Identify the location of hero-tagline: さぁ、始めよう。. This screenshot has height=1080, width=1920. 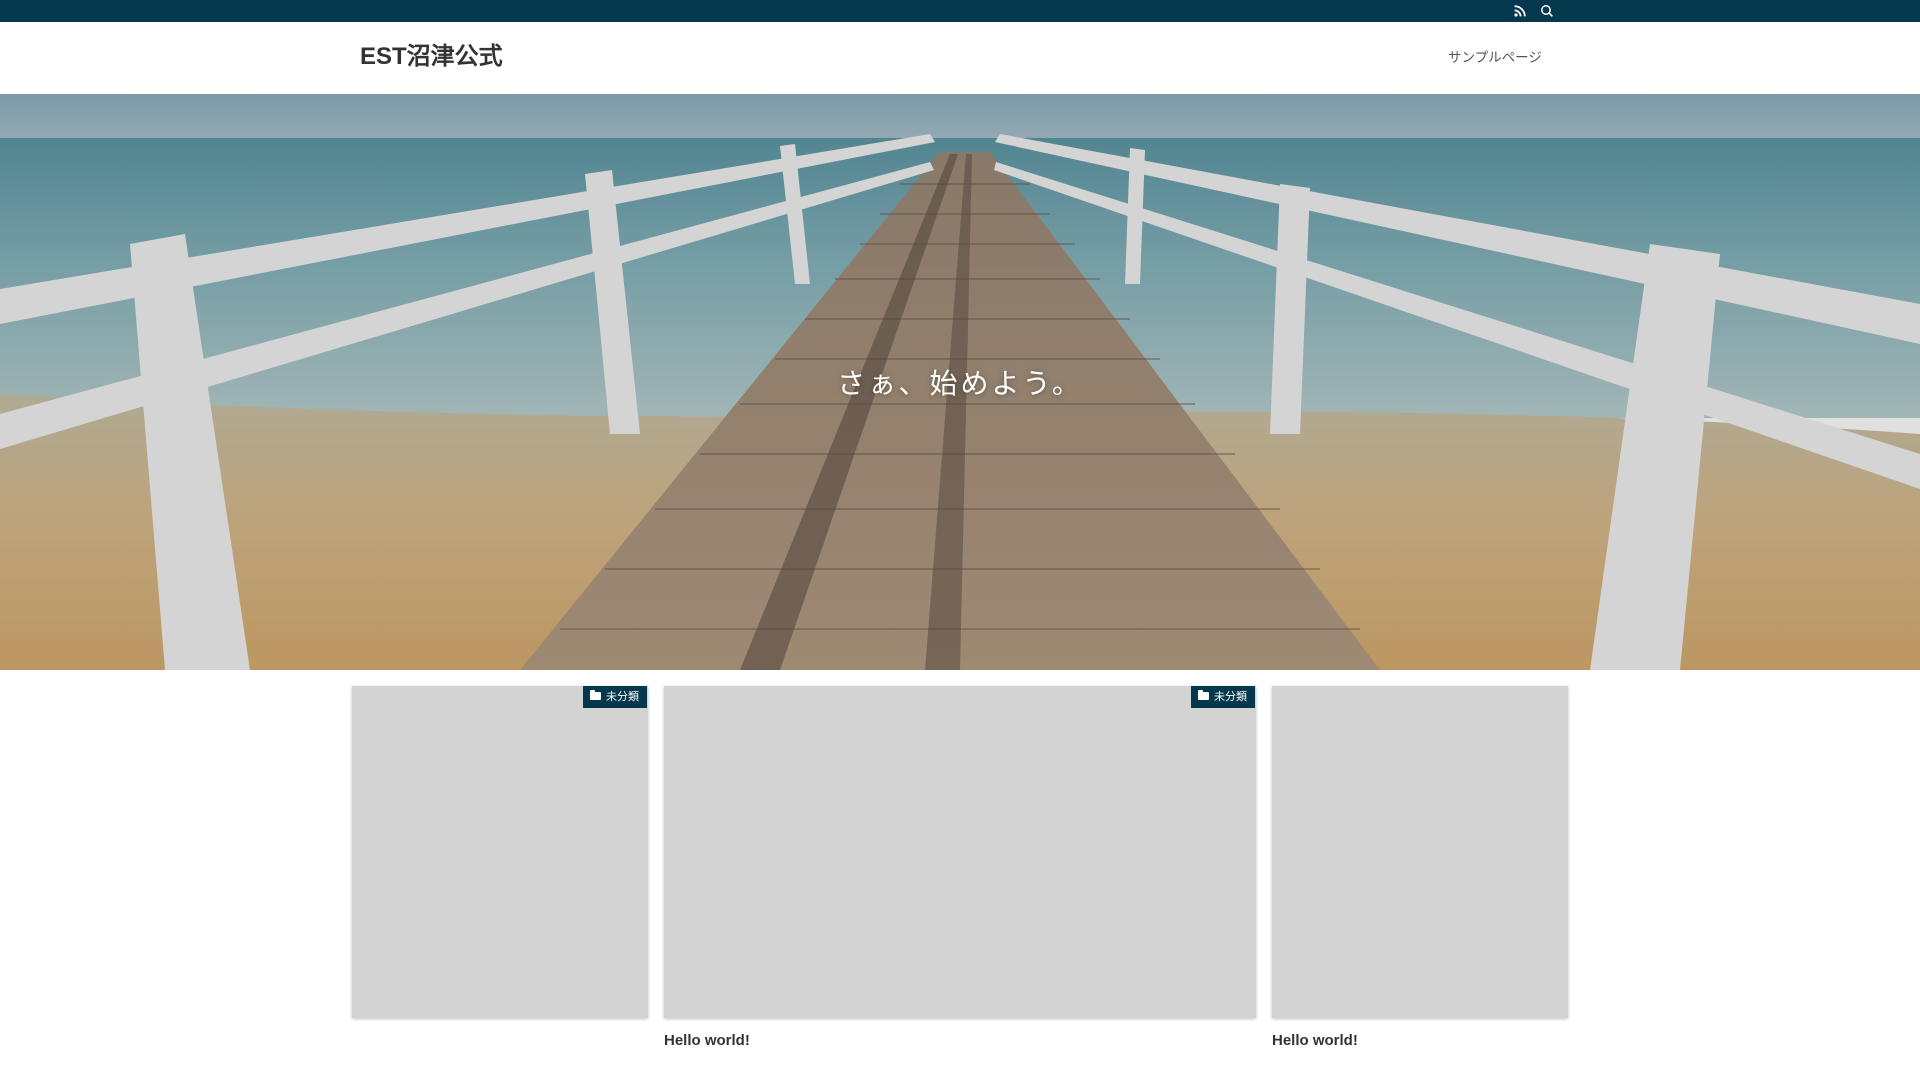
(960, 383).